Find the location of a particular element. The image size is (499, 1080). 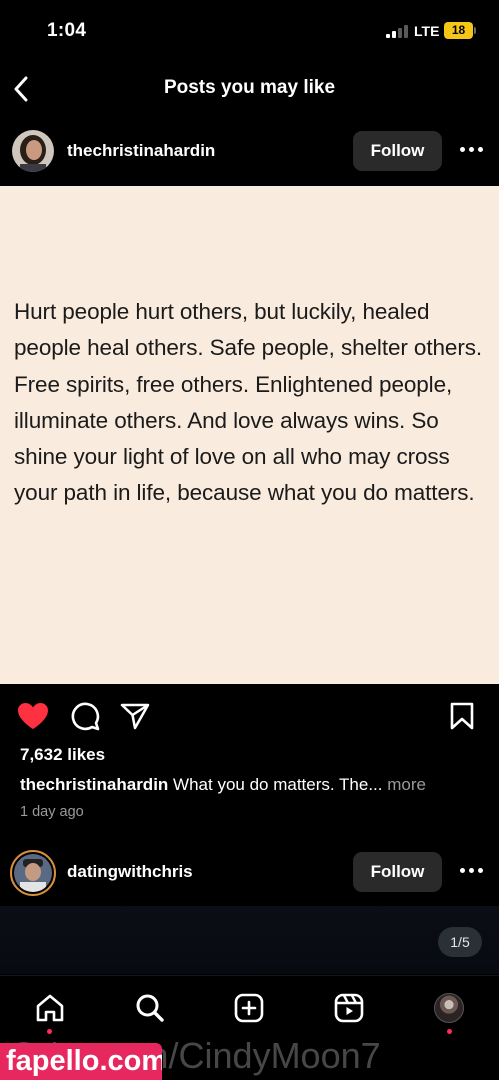

caption-username: thechristinahardin is located at coordinates (94, 784).